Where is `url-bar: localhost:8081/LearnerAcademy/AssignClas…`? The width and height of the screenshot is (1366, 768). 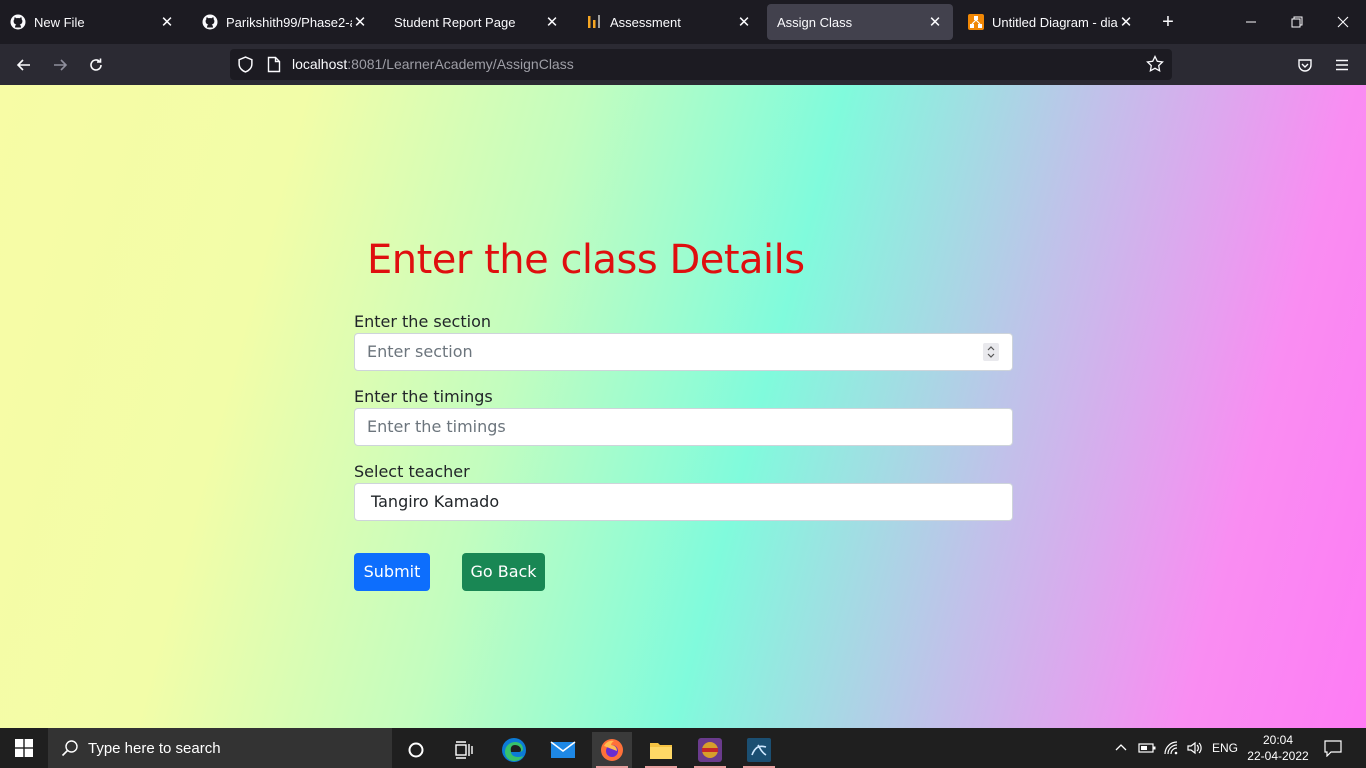 url-bar: localhost:8081/LearnerAcademy/AssignClas… is located at coordinates (701, 64).